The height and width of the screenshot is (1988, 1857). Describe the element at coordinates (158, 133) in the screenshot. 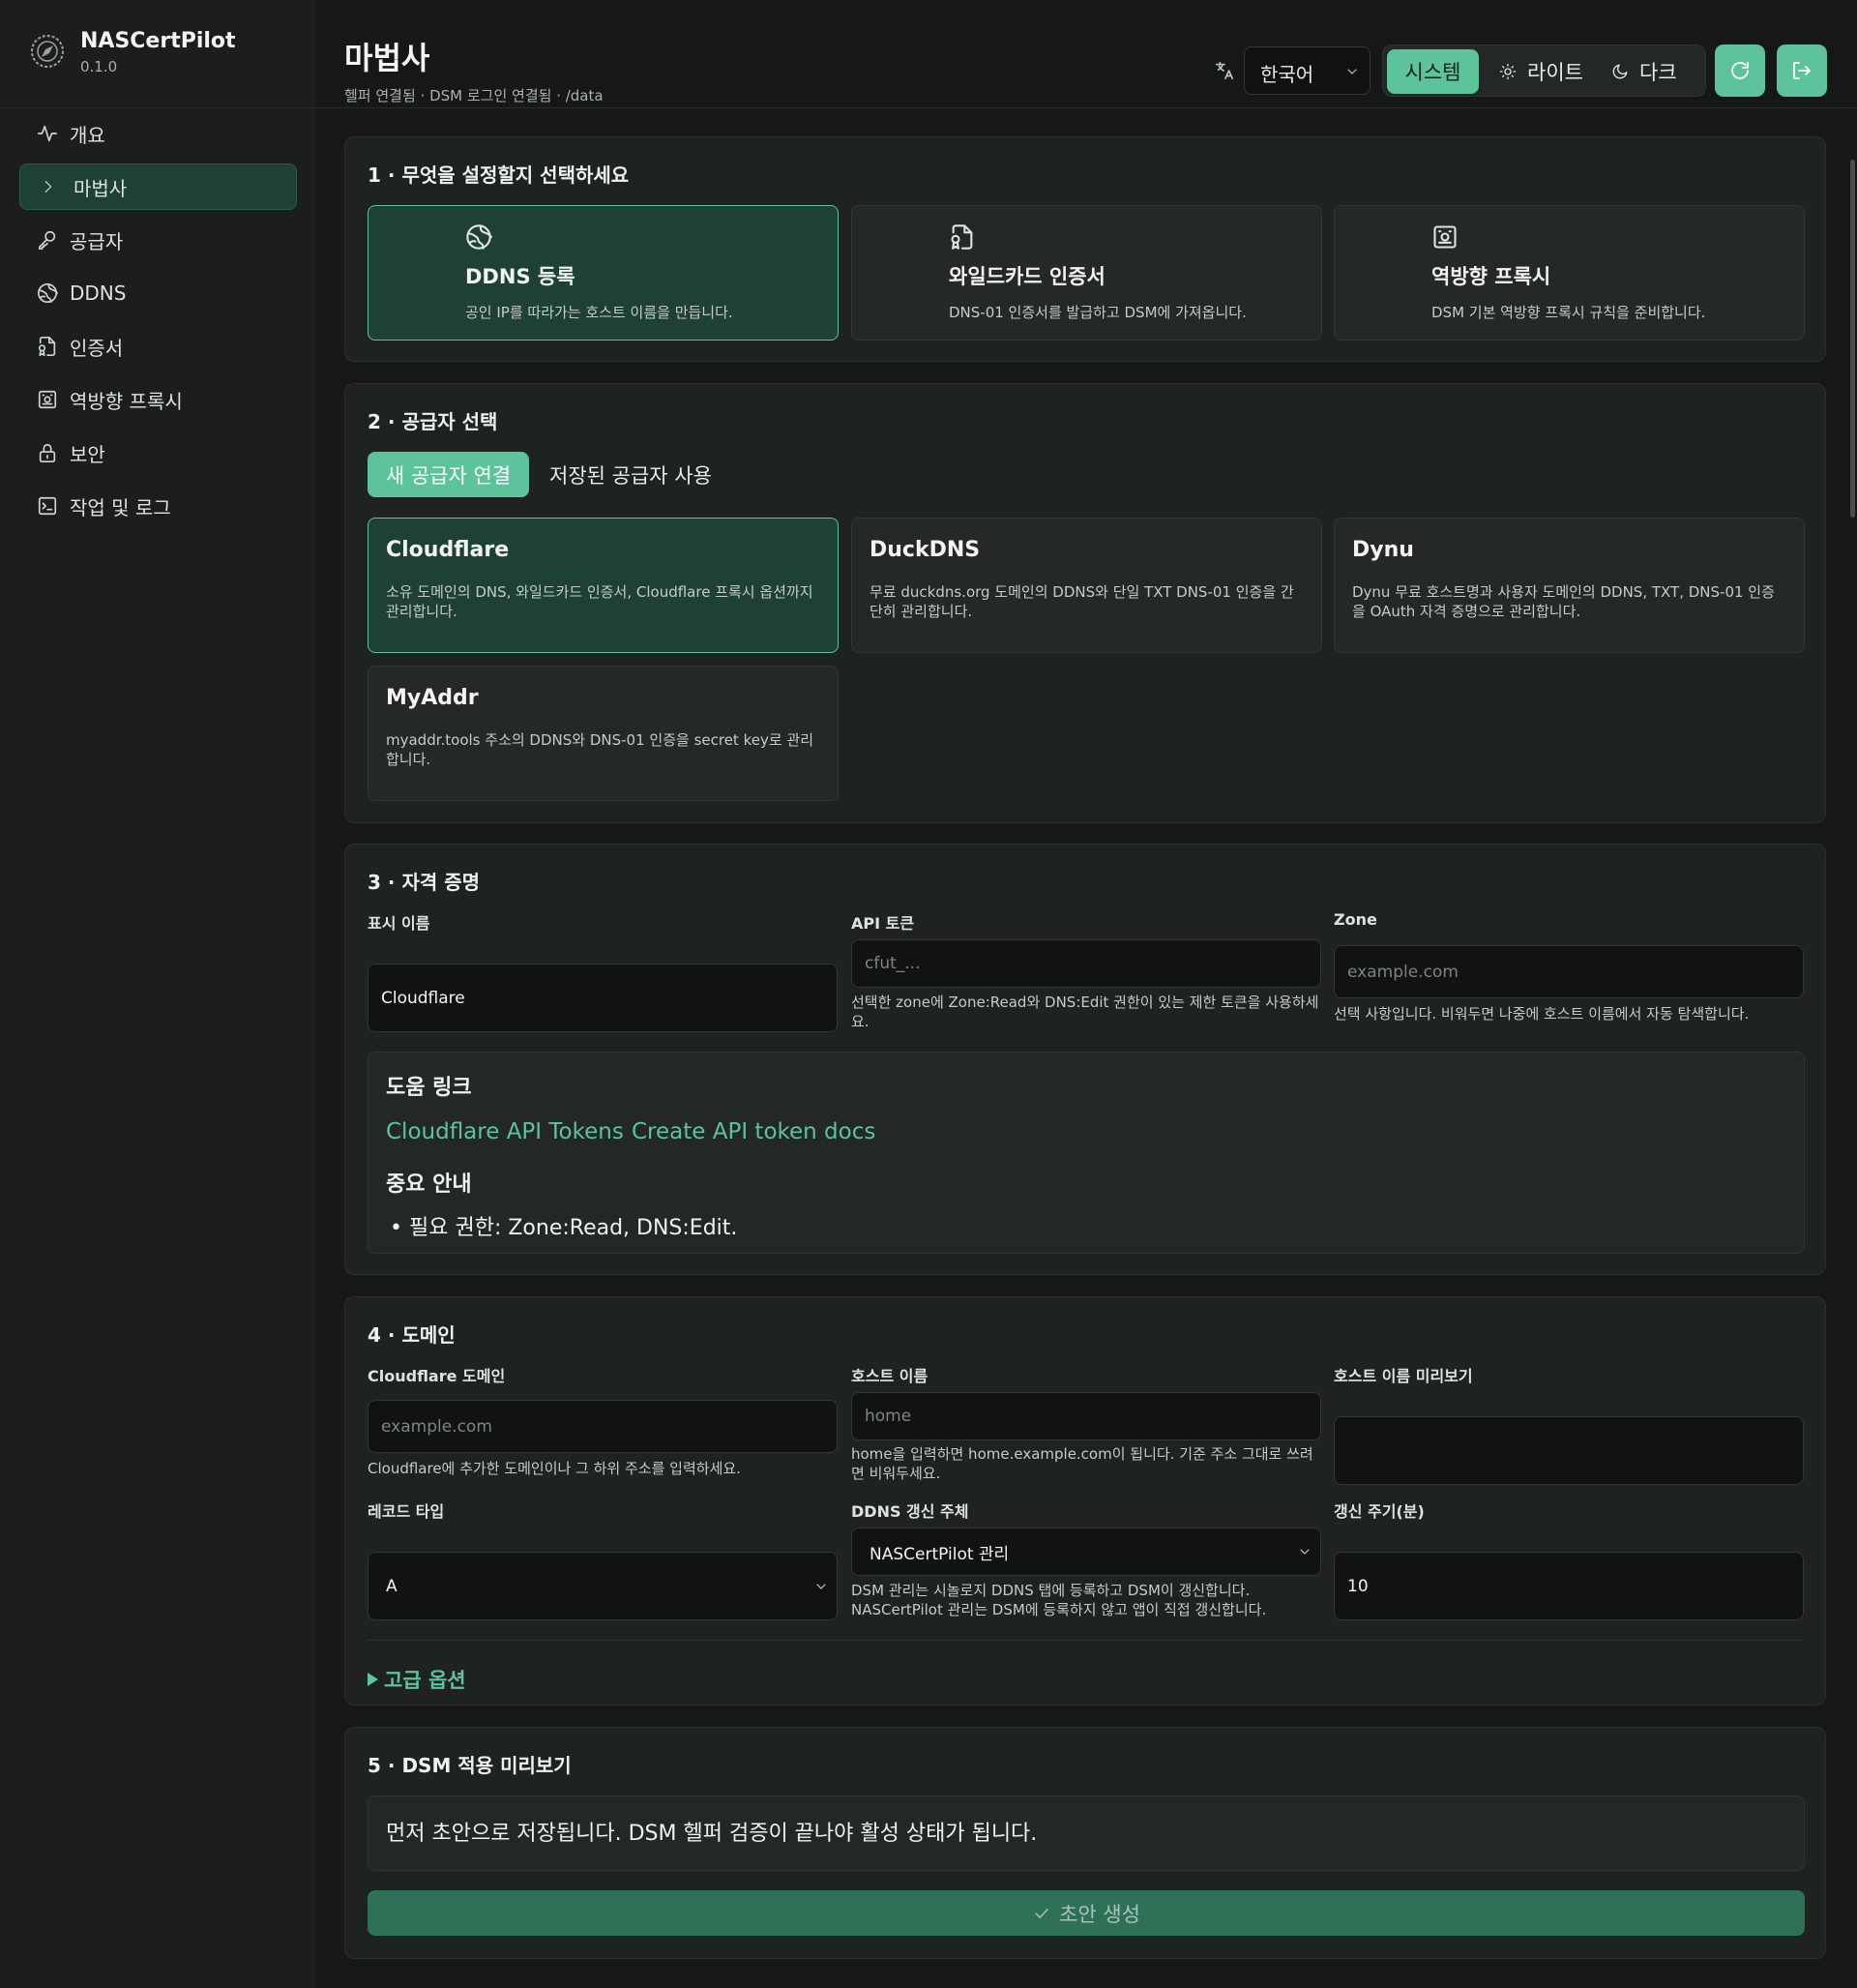

I see `sidebar-item-overview: 개요` at that location.